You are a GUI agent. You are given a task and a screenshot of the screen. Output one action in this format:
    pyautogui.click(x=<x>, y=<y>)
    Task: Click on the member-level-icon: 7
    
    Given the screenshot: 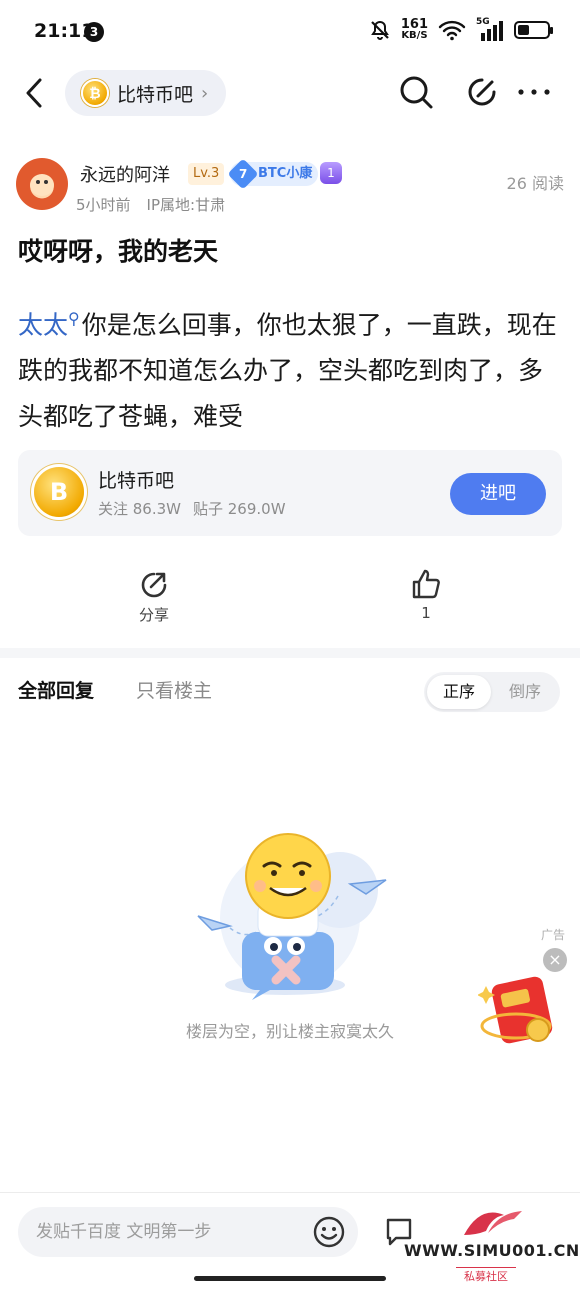 What is the action you would take?
    pyautogui.click(x=243, y=174)
    